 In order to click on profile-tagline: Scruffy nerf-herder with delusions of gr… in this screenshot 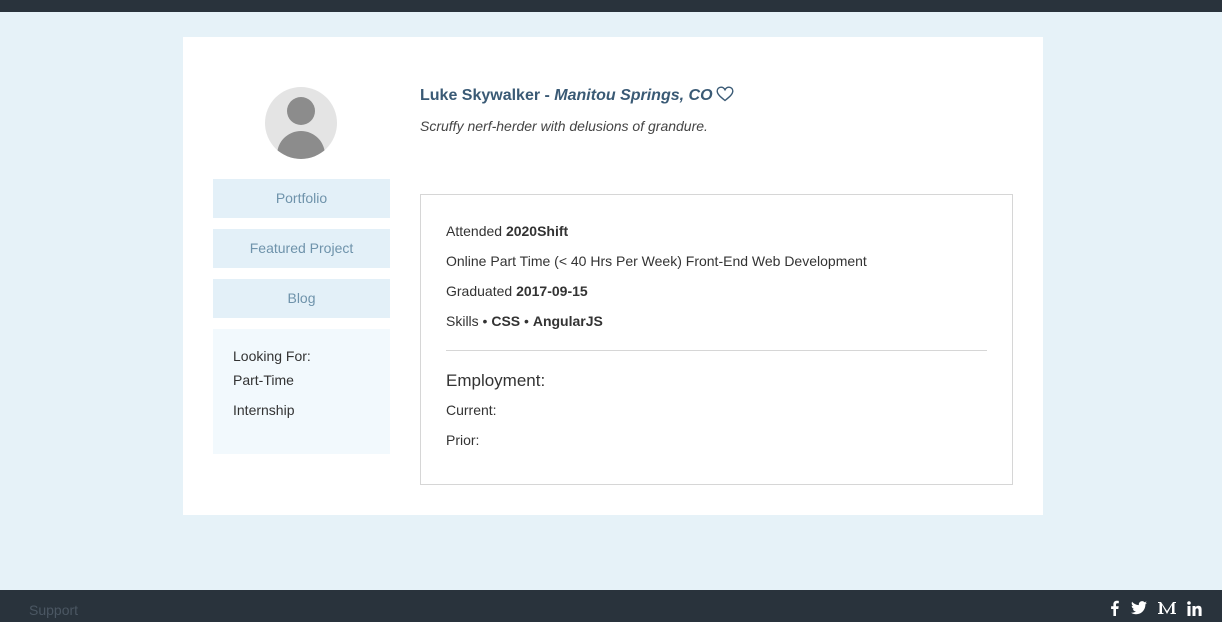, I will do `click(564, 126)`.